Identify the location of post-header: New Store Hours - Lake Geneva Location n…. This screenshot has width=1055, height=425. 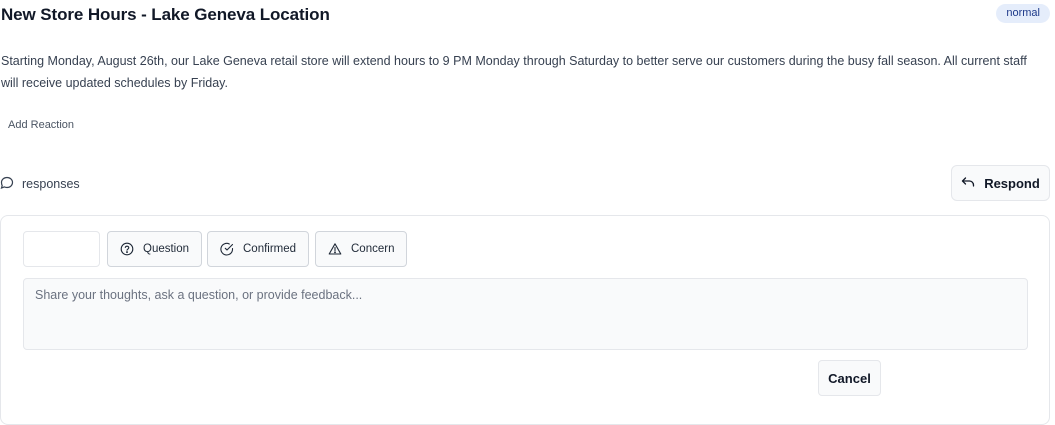
(527, 16).